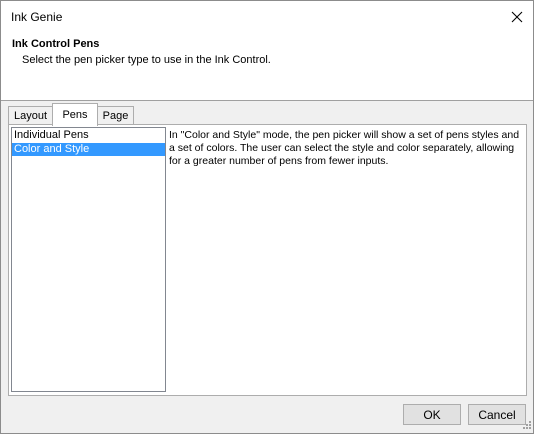 This screenshot has height=434, width=534. What do you see at coordinates (115, 115) in the screenshot?
I see `tab-page: Page` at bounding box center [115, 115].